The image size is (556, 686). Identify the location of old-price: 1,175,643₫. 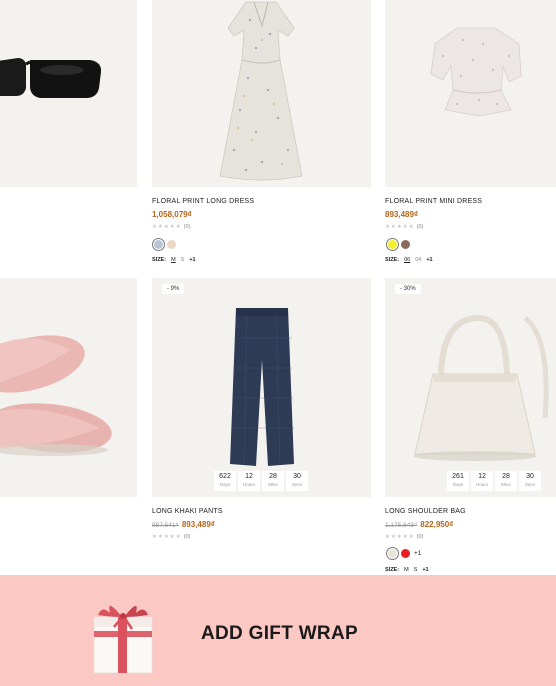
(401, 525).